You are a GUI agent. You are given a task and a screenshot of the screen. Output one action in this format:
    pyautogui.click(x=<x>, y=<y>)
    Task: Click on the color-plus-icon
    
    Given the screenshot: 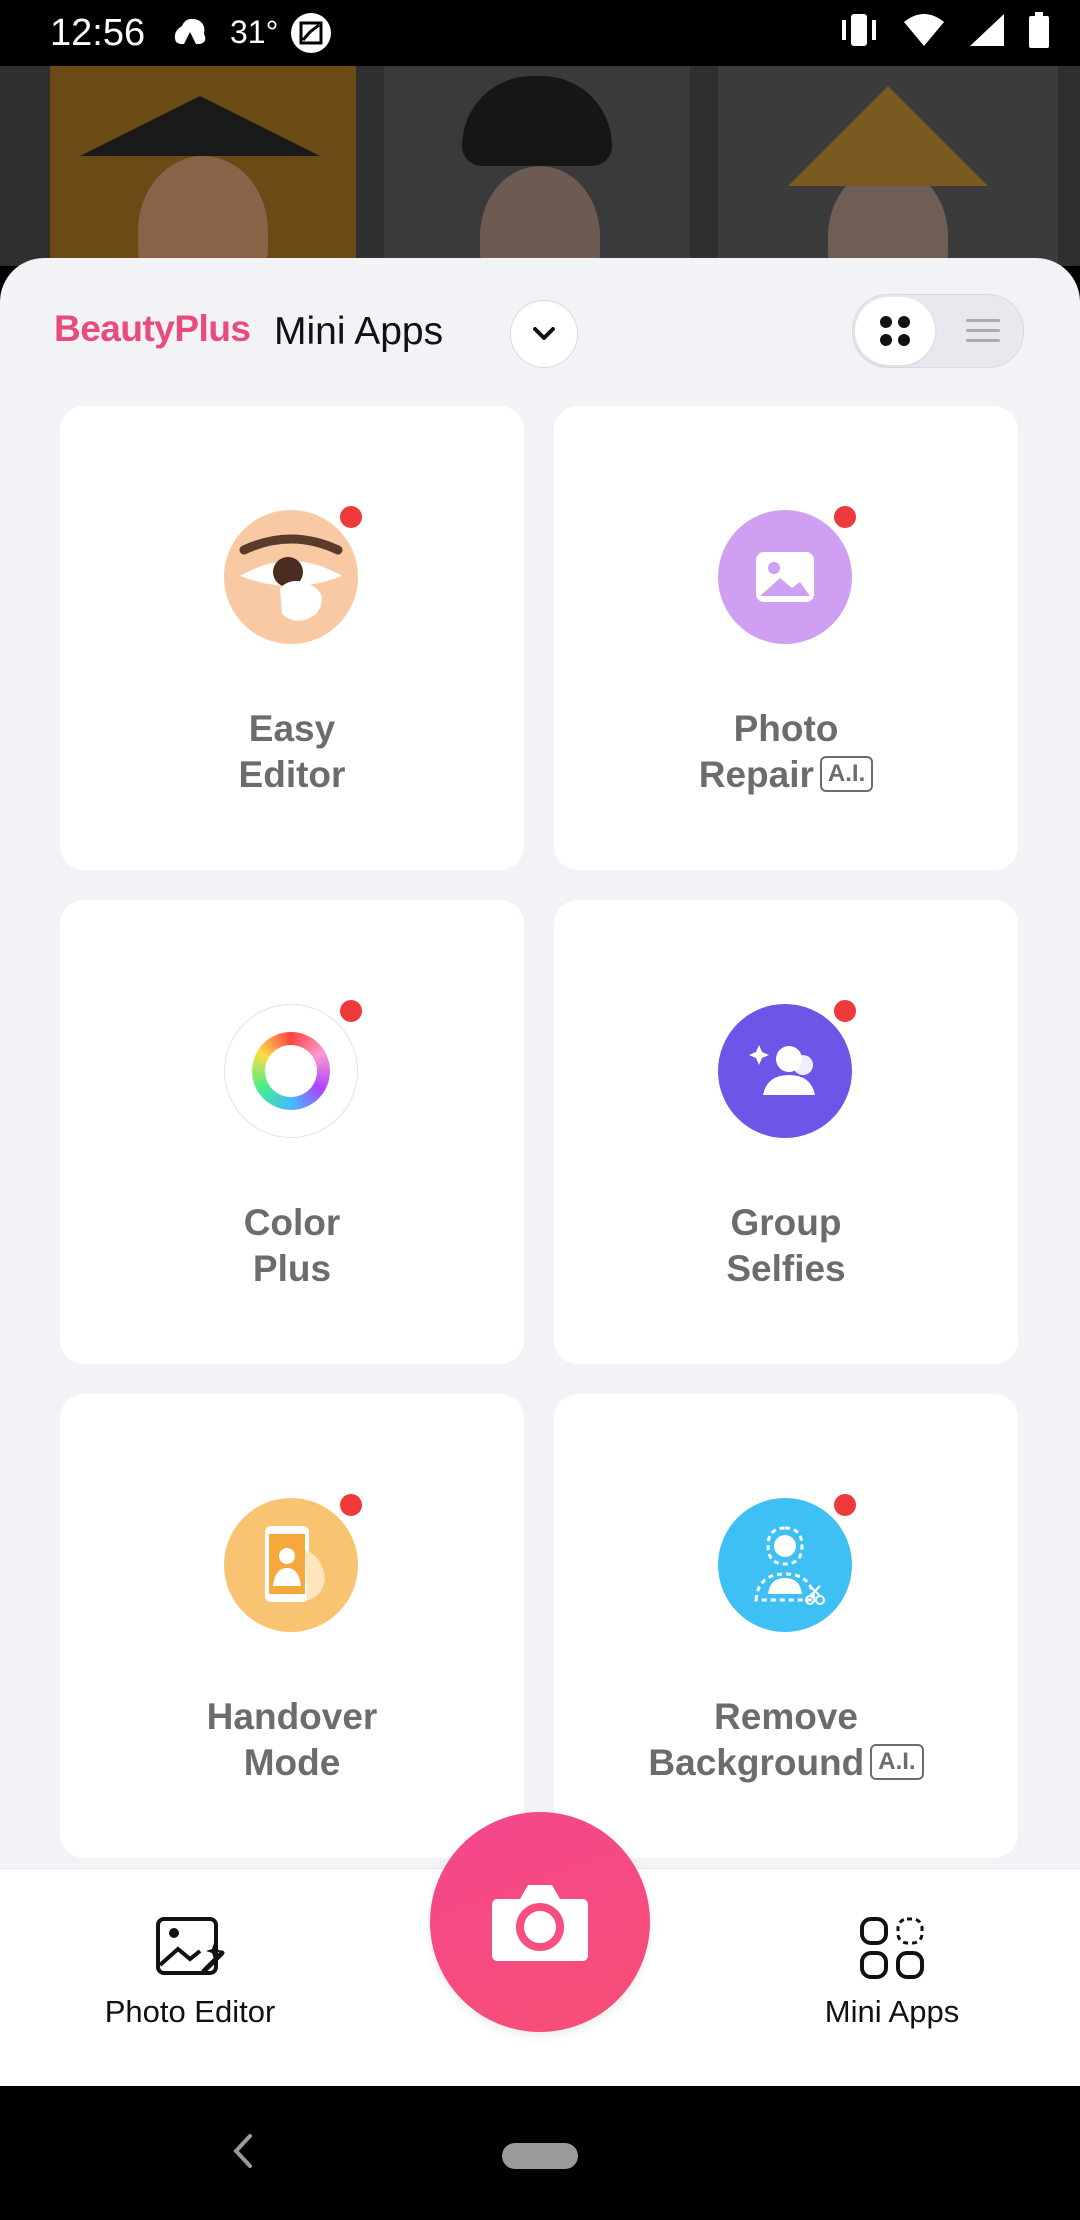 What is the action you would take?
    pyautogui.click(x=291, y=1071)
    